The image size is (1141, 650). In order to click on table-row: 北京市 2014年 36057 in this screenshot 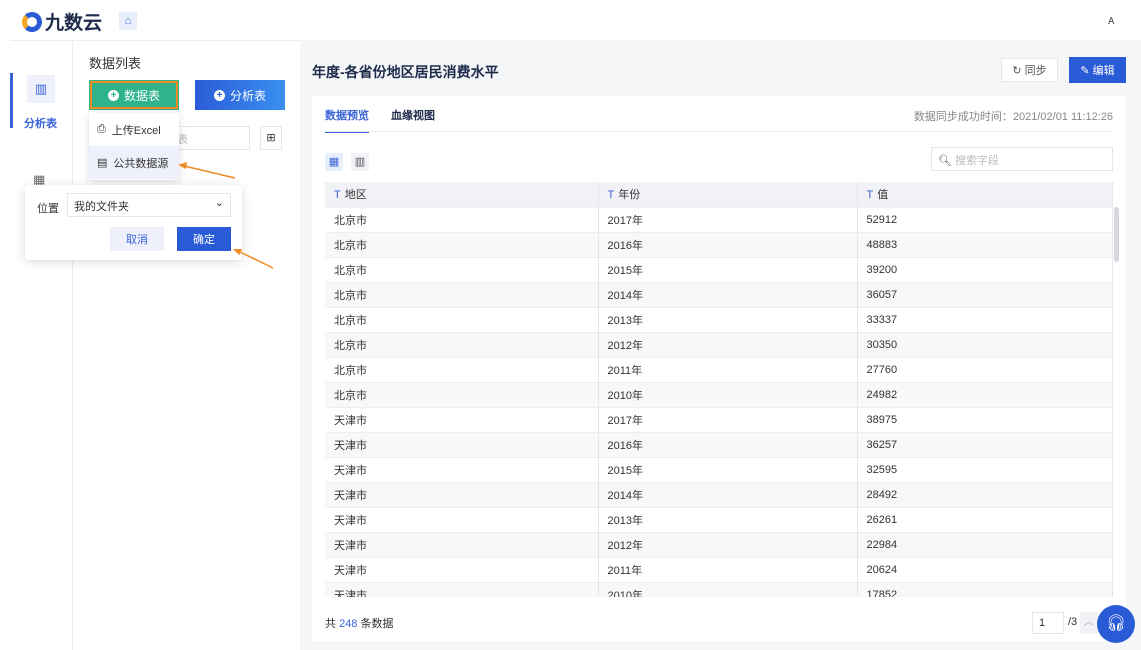, I will do `click(719, 294)`.